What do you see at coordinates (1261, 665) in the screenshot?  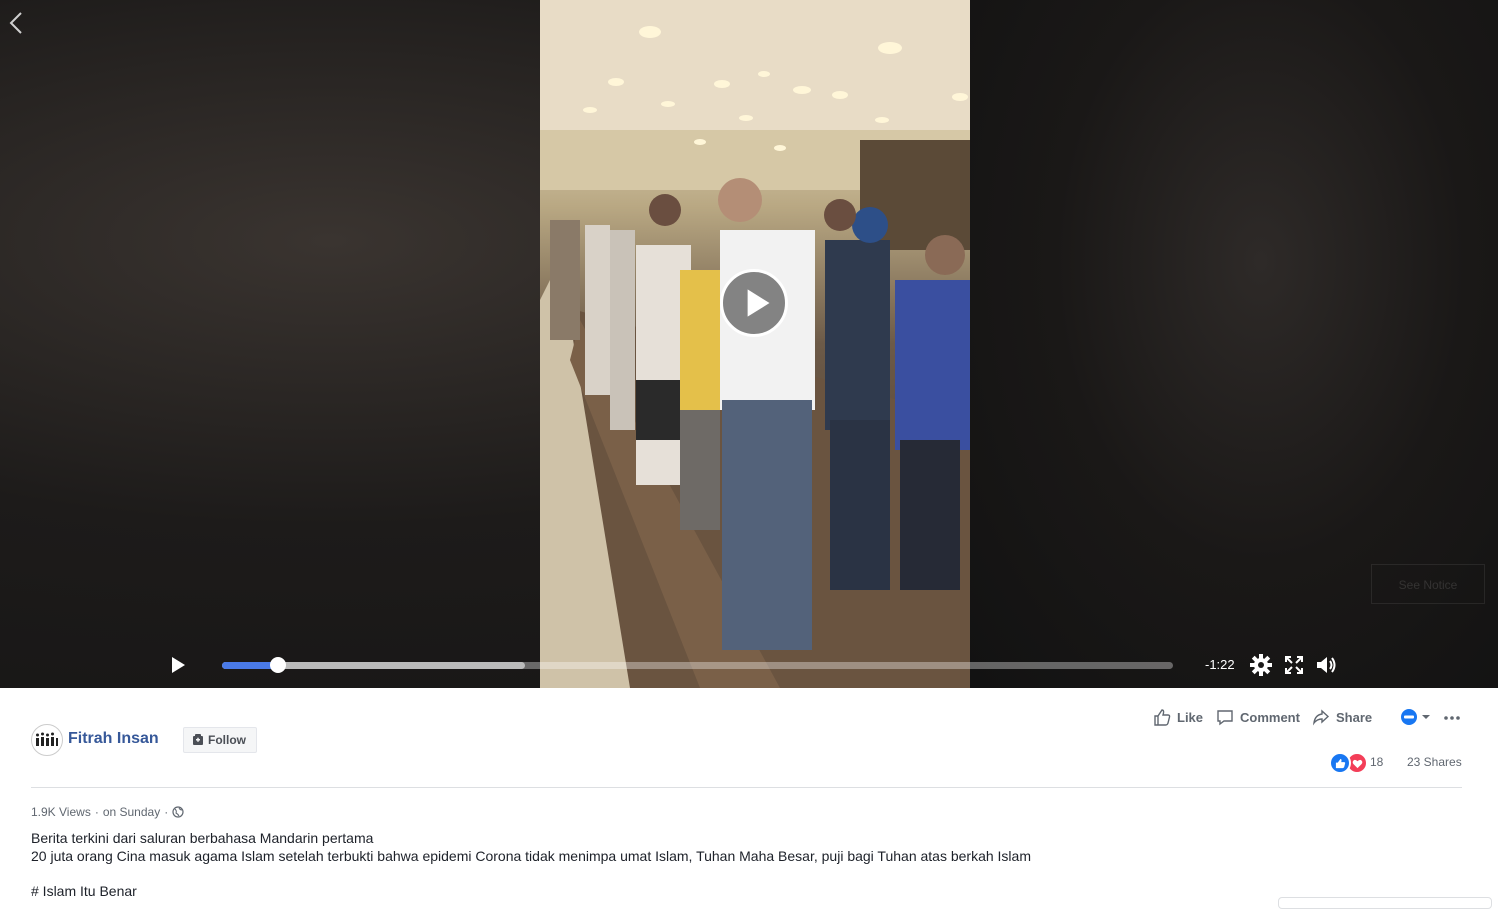 I see `settings-icon` at bounding box center [1261, 665].